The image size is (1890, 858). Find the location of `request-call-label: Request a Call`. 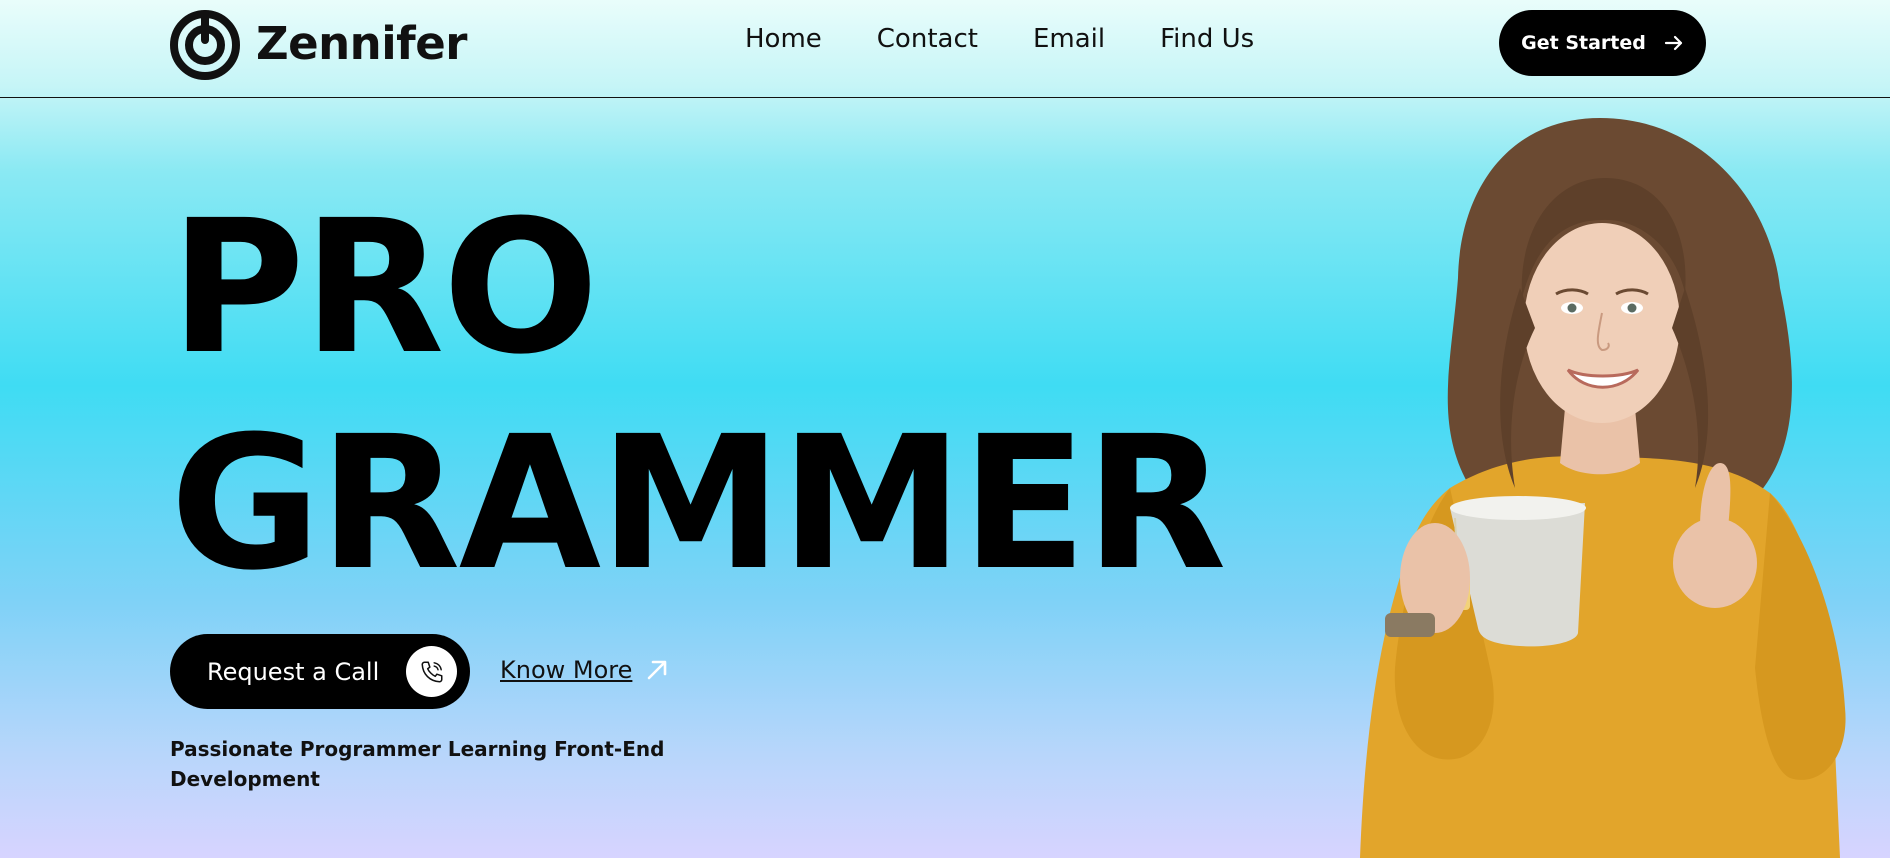

request-call-label: Request a Call is located at coordinates (293, 671).